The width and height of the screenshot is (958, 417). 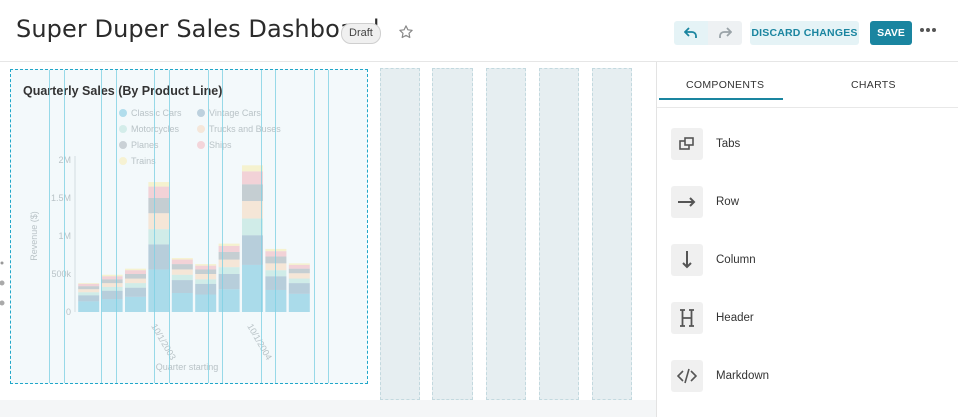 What do you see at coordinates (687, 144) in the screenshot?
I see `tabs-icon` at bounding box center [687, 144].